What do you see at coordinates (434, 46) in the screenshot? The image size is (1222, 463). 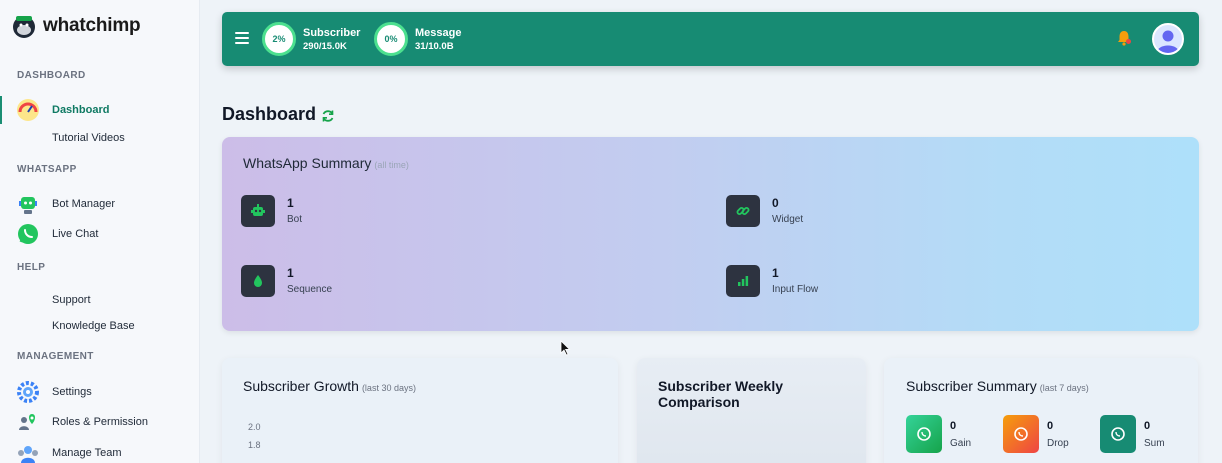 I see `message-count: 31/10.0B` at bounding box center [434, 46].